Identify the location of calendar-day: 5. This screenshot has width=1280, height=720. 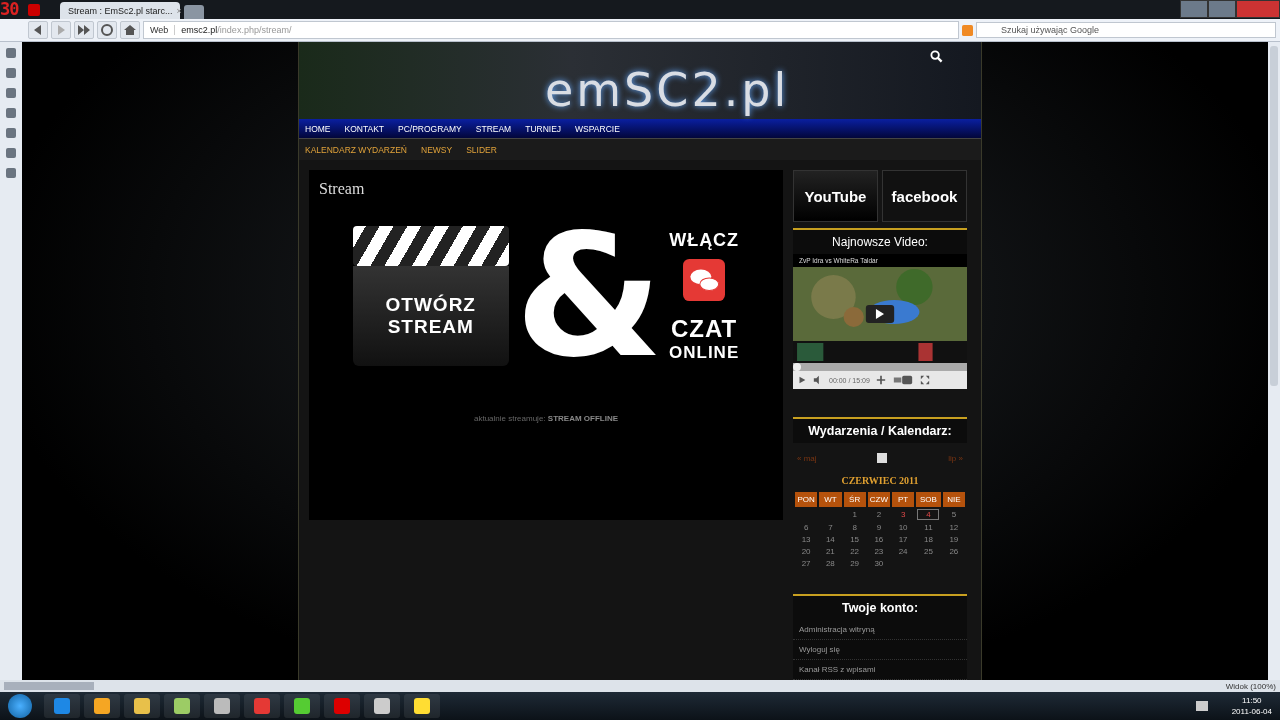
(953, 514).